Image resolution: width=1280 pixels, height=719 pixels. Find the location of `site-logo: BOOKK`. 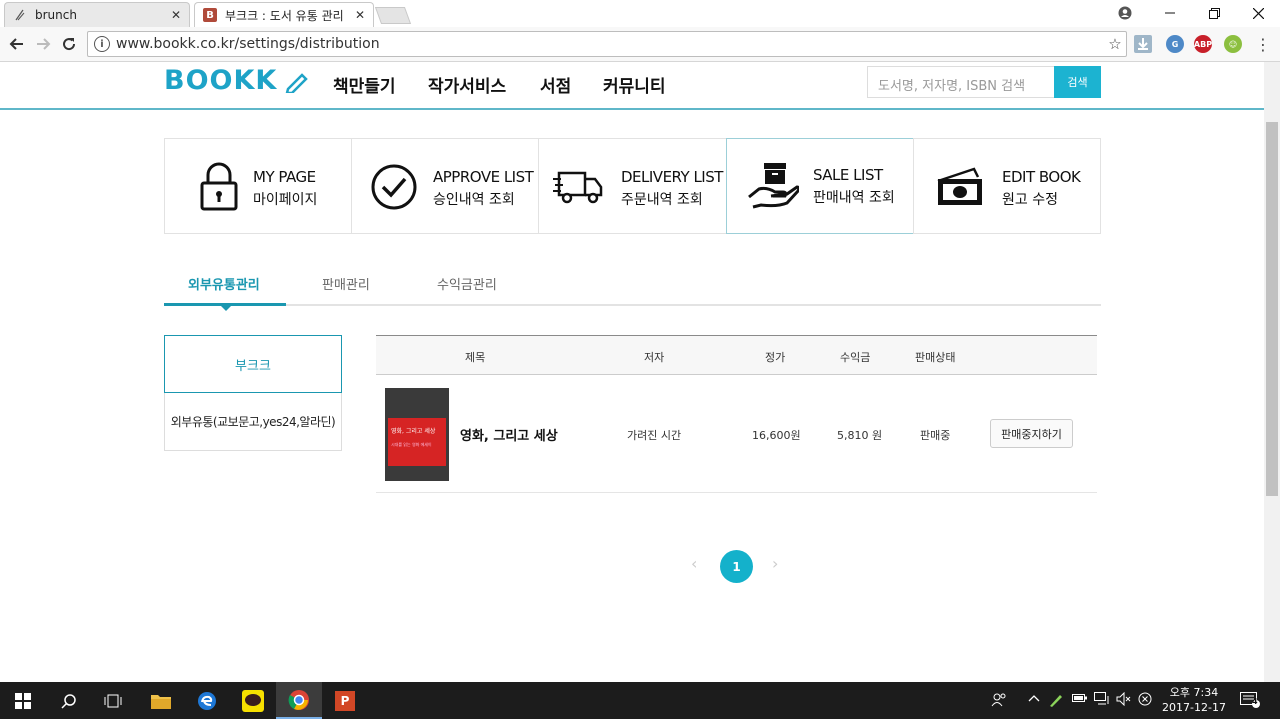

site-logo: BOOKK is located at coordinates (237, 80).